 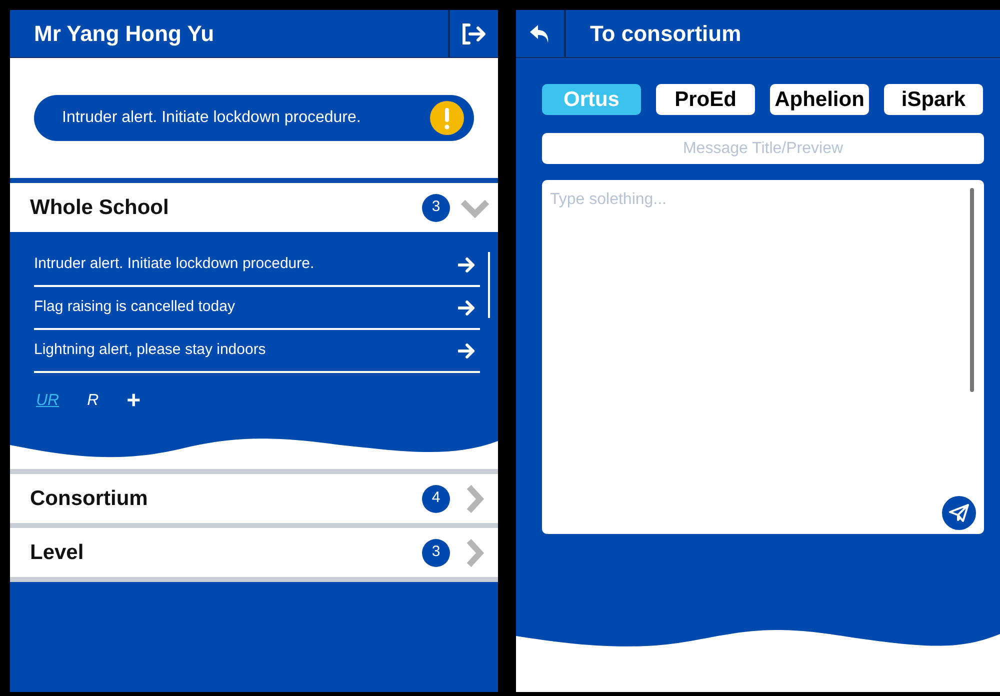 What do you see at coordinates (447, 118) in the screenshot?
I see `warning-icon` at bounding box center [447, 118].